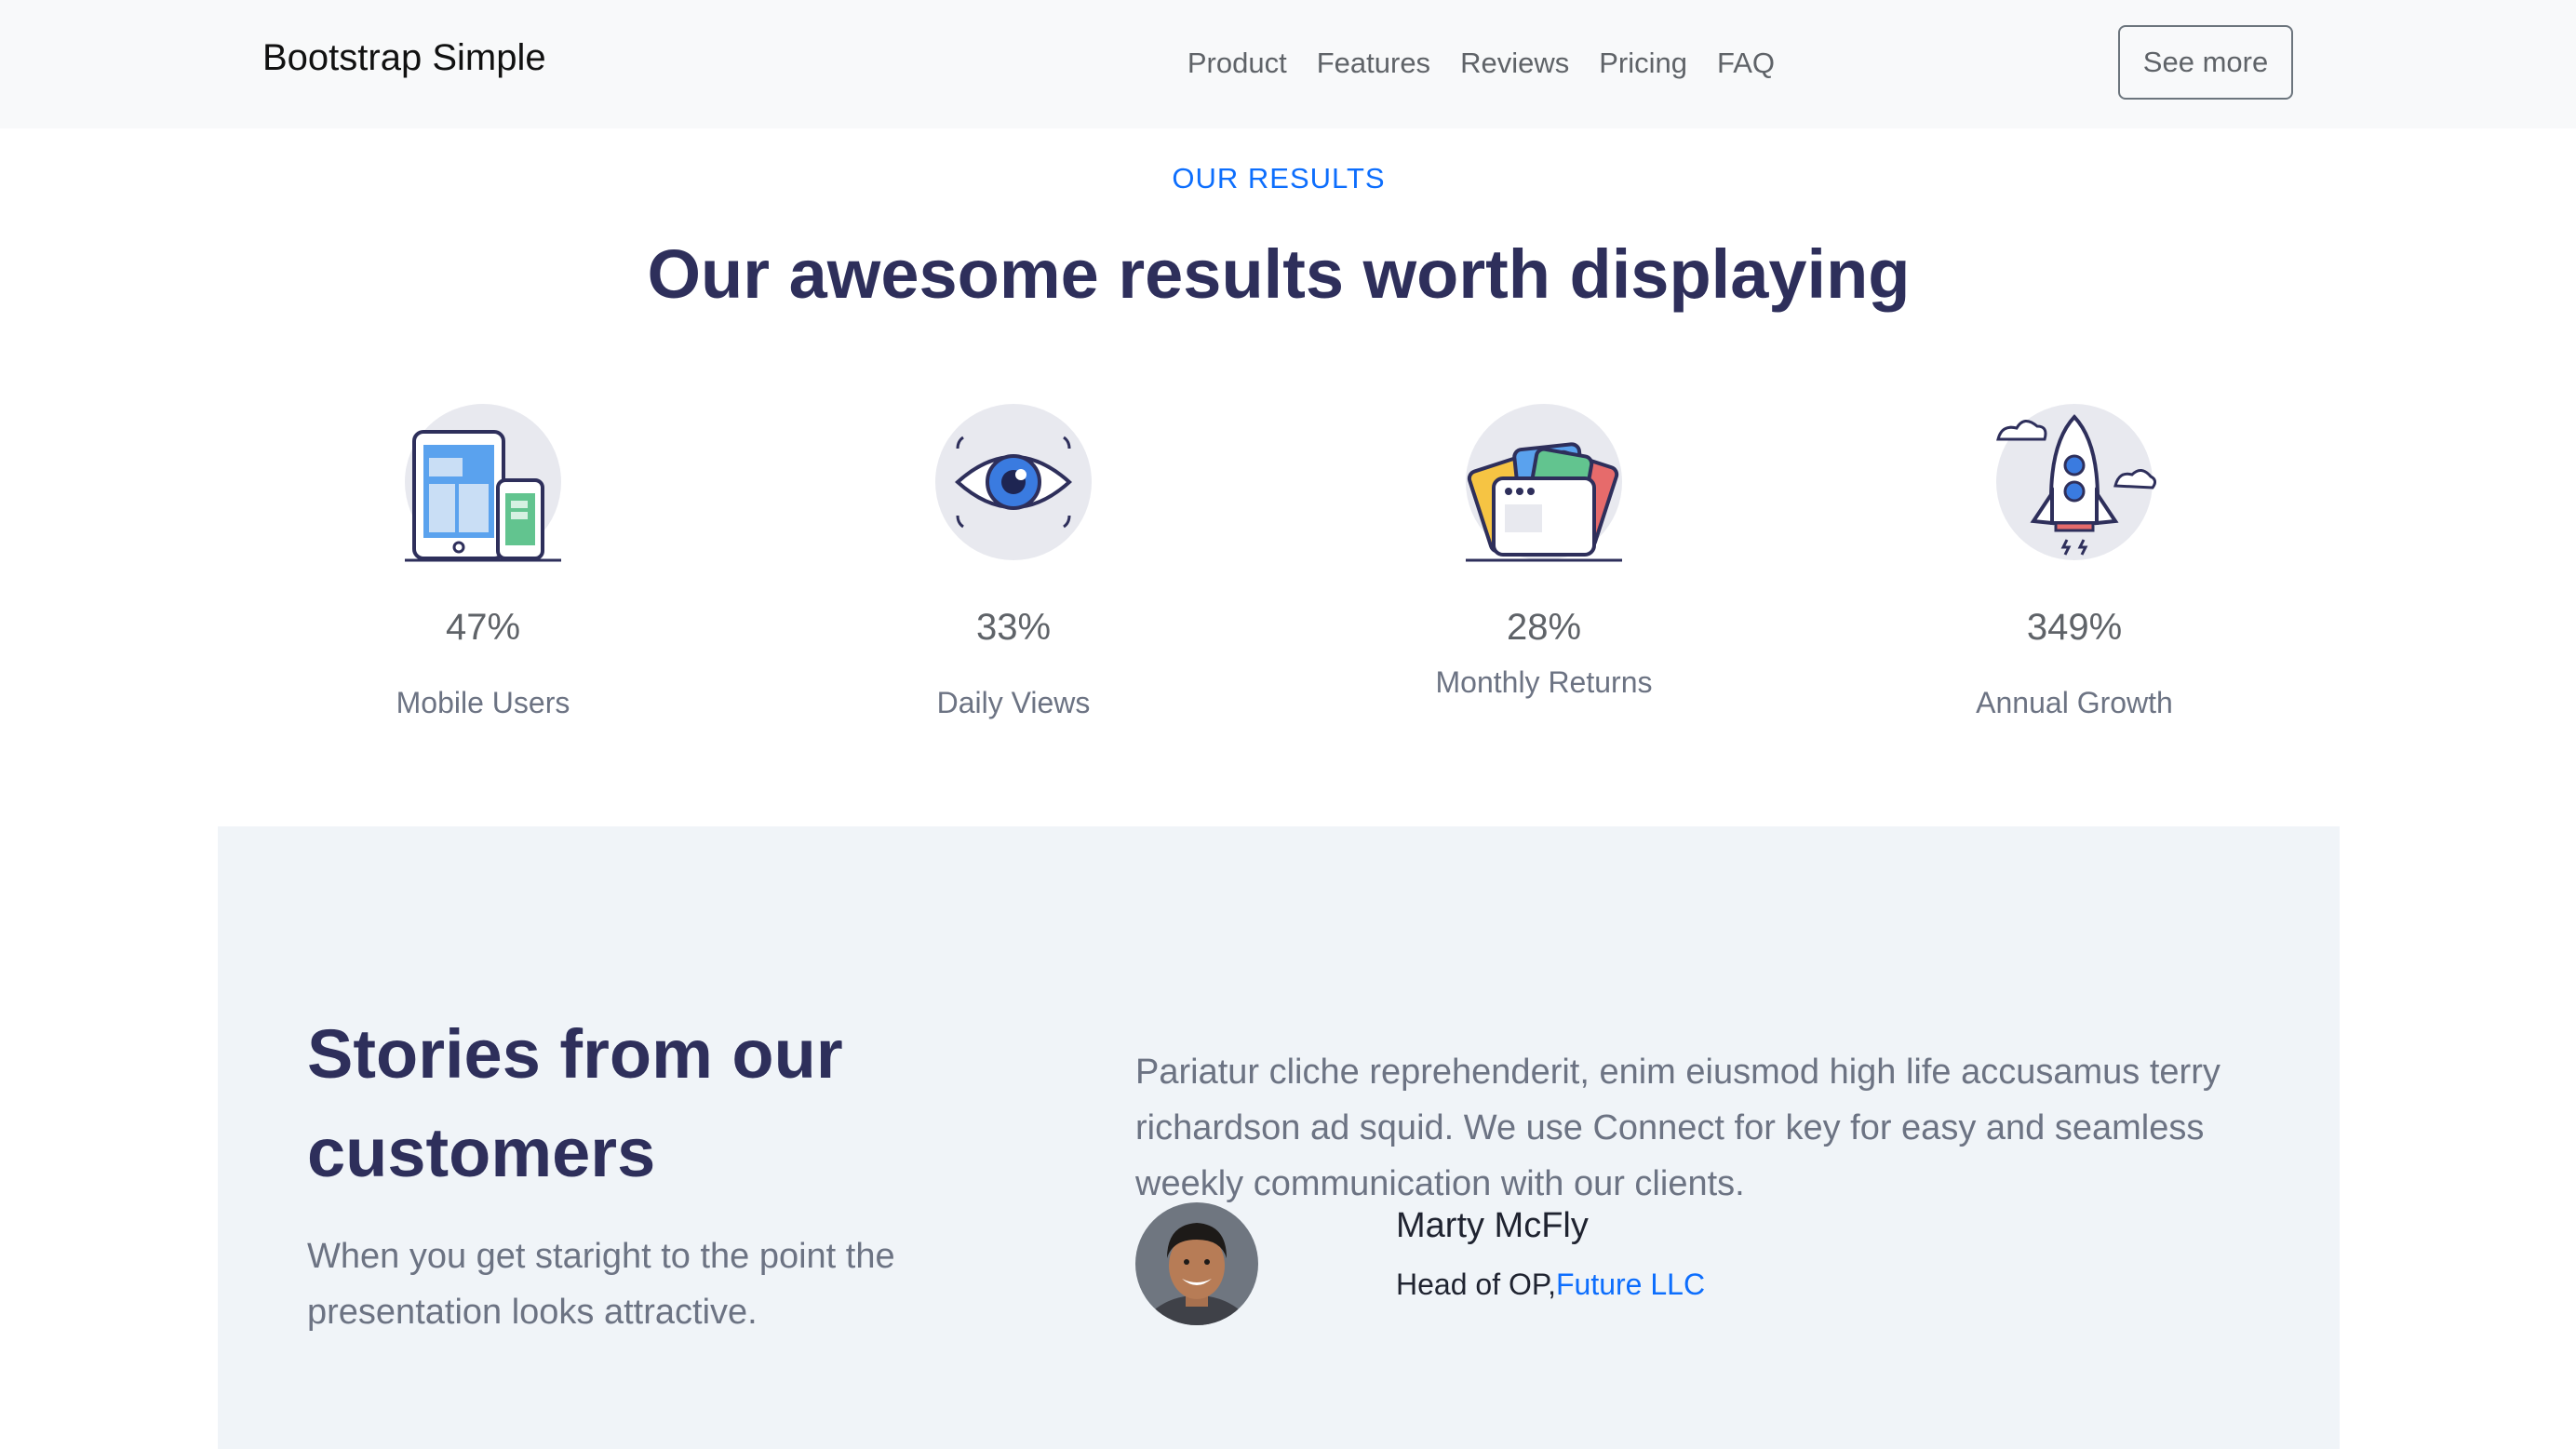  What do you see at coordinates (2074, 702) in the screenshot?
I see `stat-label: Annual Growth` at bounding box center [2074, 702].